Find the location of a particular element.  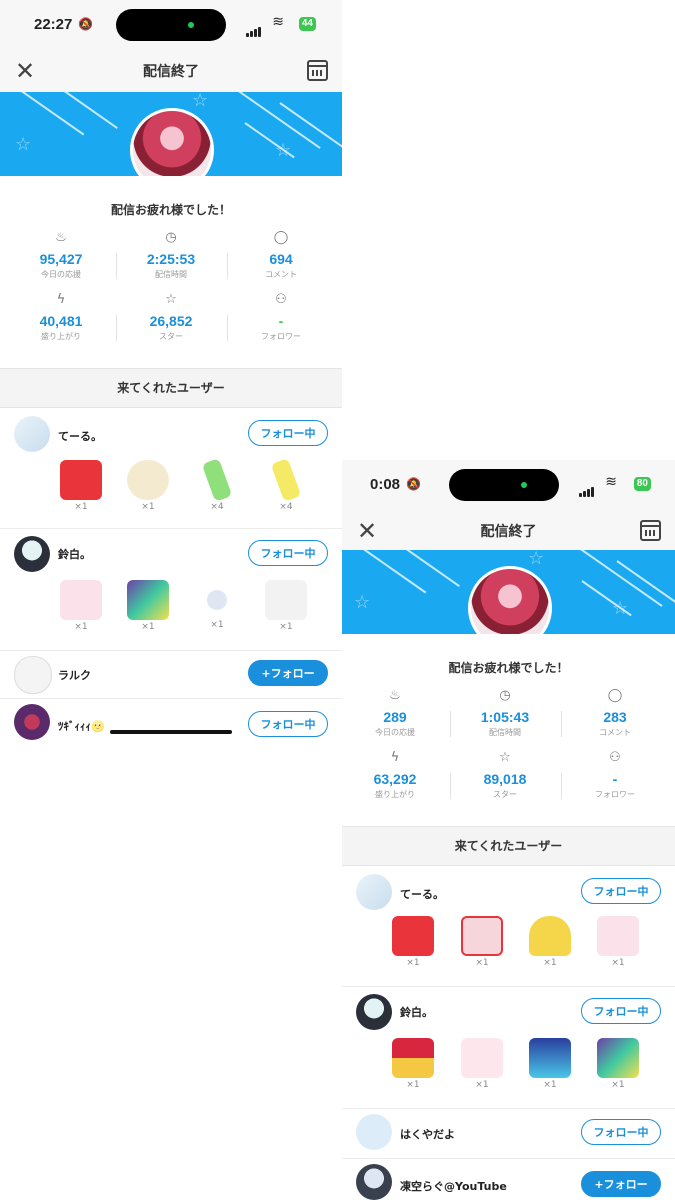

user-name: 凍空らぐ@YouTube is located at coordinates (453, 1186).